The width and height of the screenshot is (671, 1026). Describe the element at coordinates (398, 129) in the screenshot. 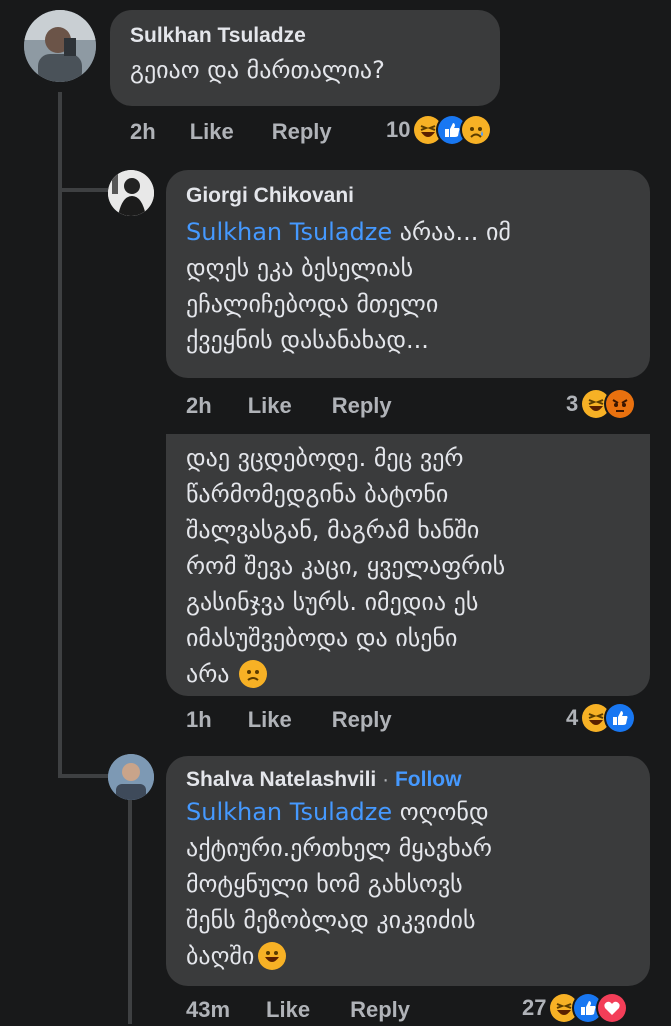

I see `reaction-count: 10` at that location.